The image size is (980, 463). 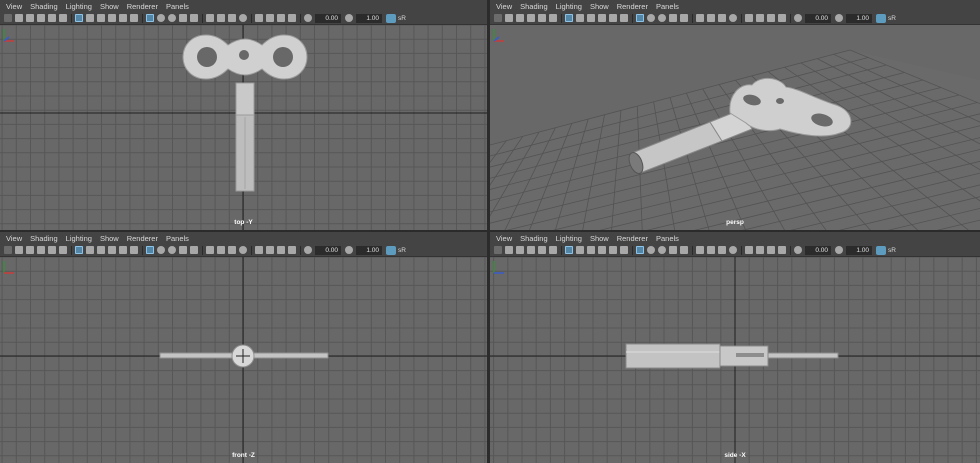 What do you see at coordinates (534, 238) in the screenshot?
I see `menu-shading: Shading` at bounding box center [534, 238].